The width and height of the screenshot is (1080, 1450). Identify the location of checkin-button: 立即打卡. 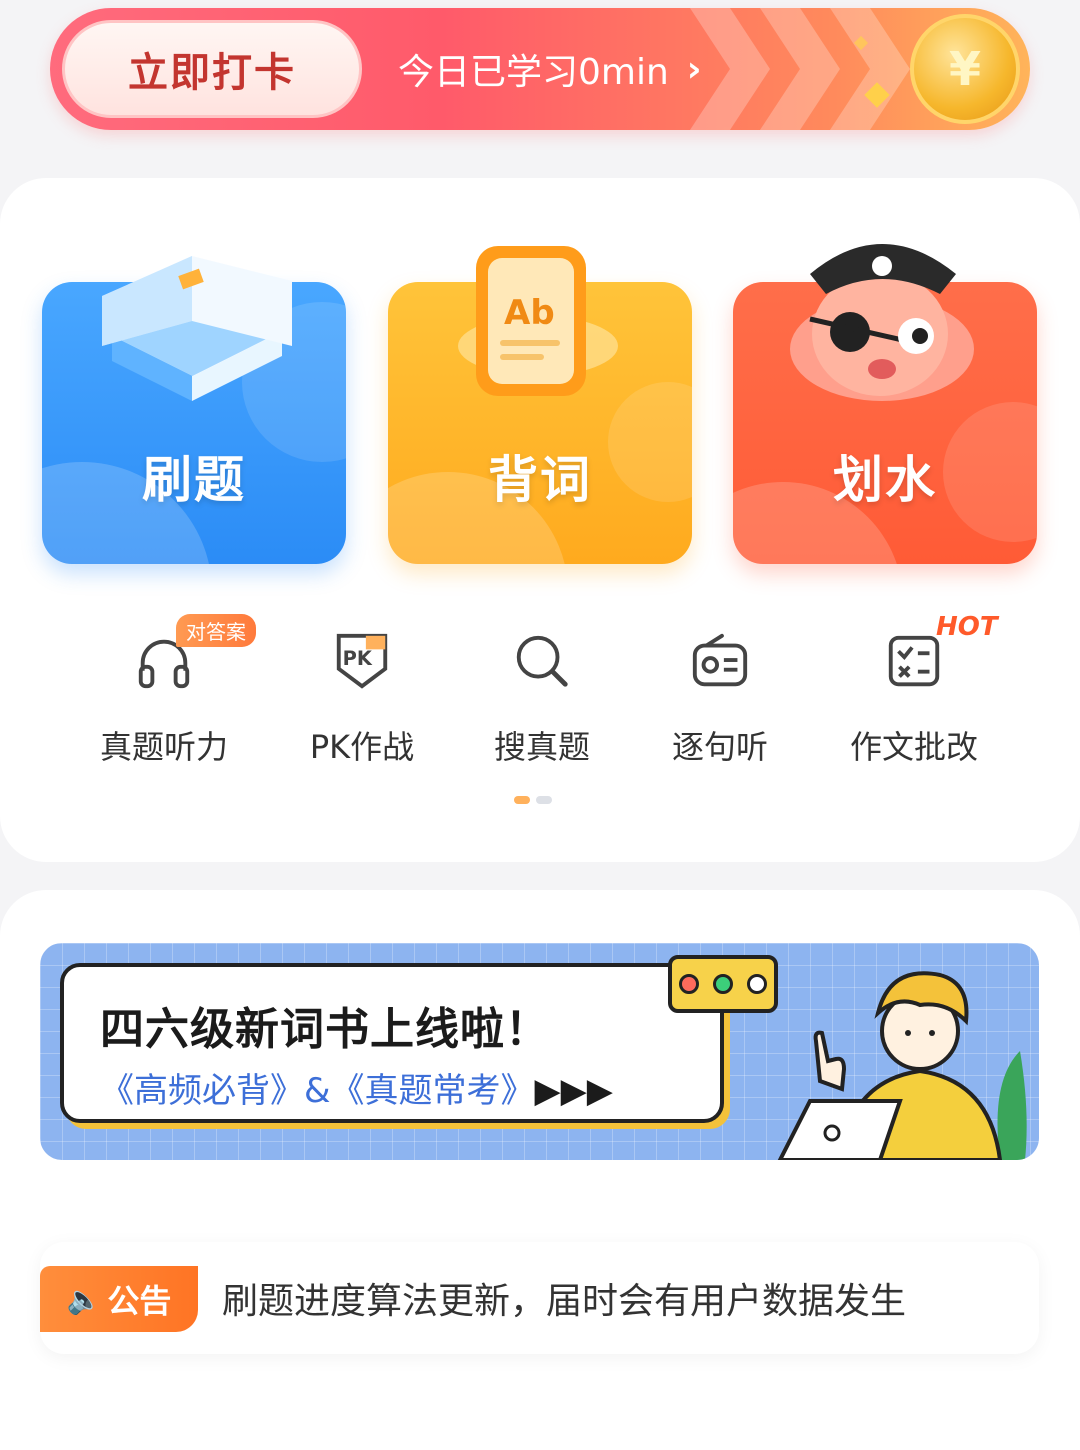
(212, 69).